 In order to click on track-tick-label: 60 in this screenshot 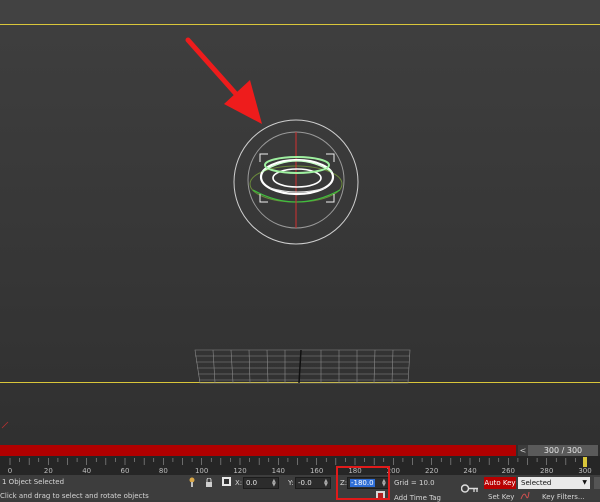, I will do `click(125, 471)`.